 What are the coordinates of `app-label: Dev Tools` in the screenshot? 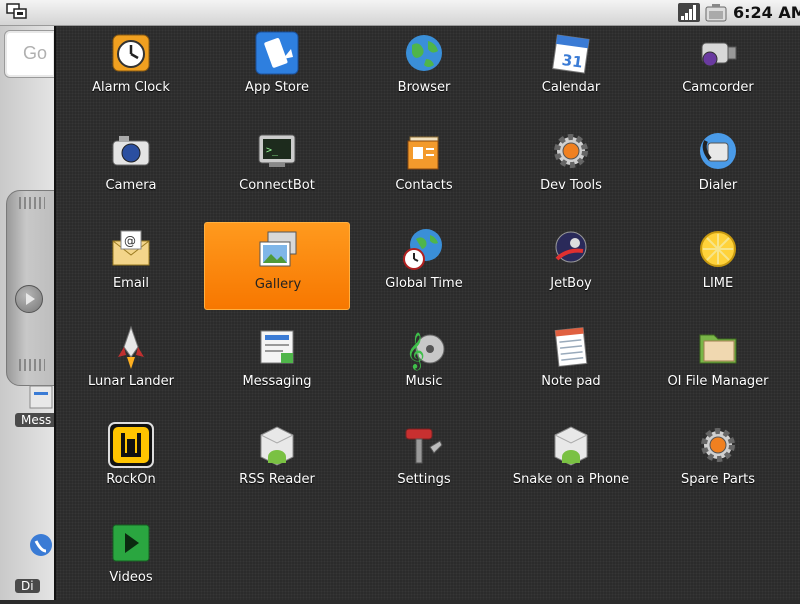 It's located at (571, 185).